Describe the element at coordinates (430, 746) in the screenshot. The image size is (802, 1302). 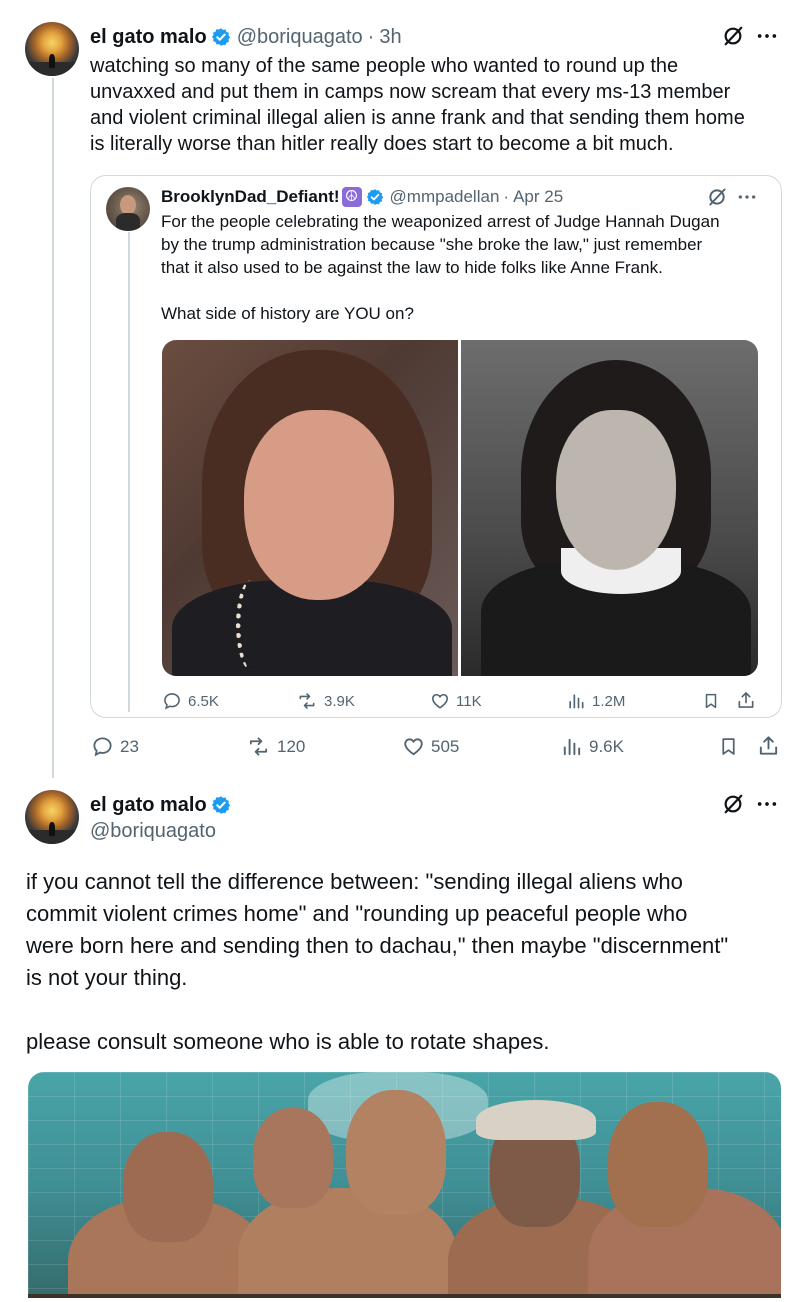
I see `like-button: 505` at that location.